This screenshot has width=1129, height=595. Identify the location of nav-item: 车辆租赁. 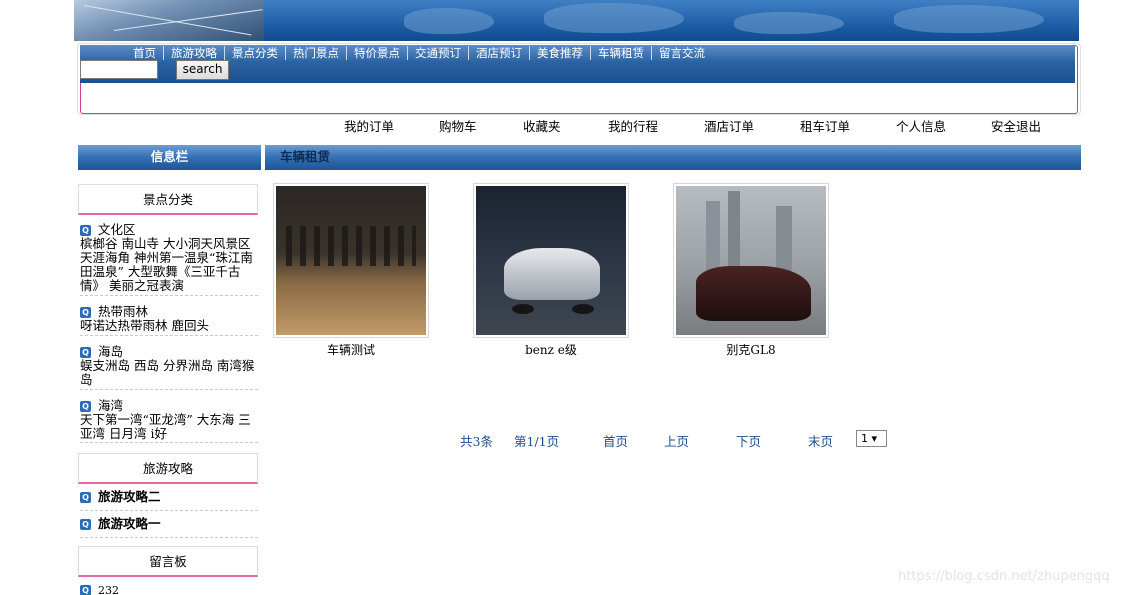
(620, 53).